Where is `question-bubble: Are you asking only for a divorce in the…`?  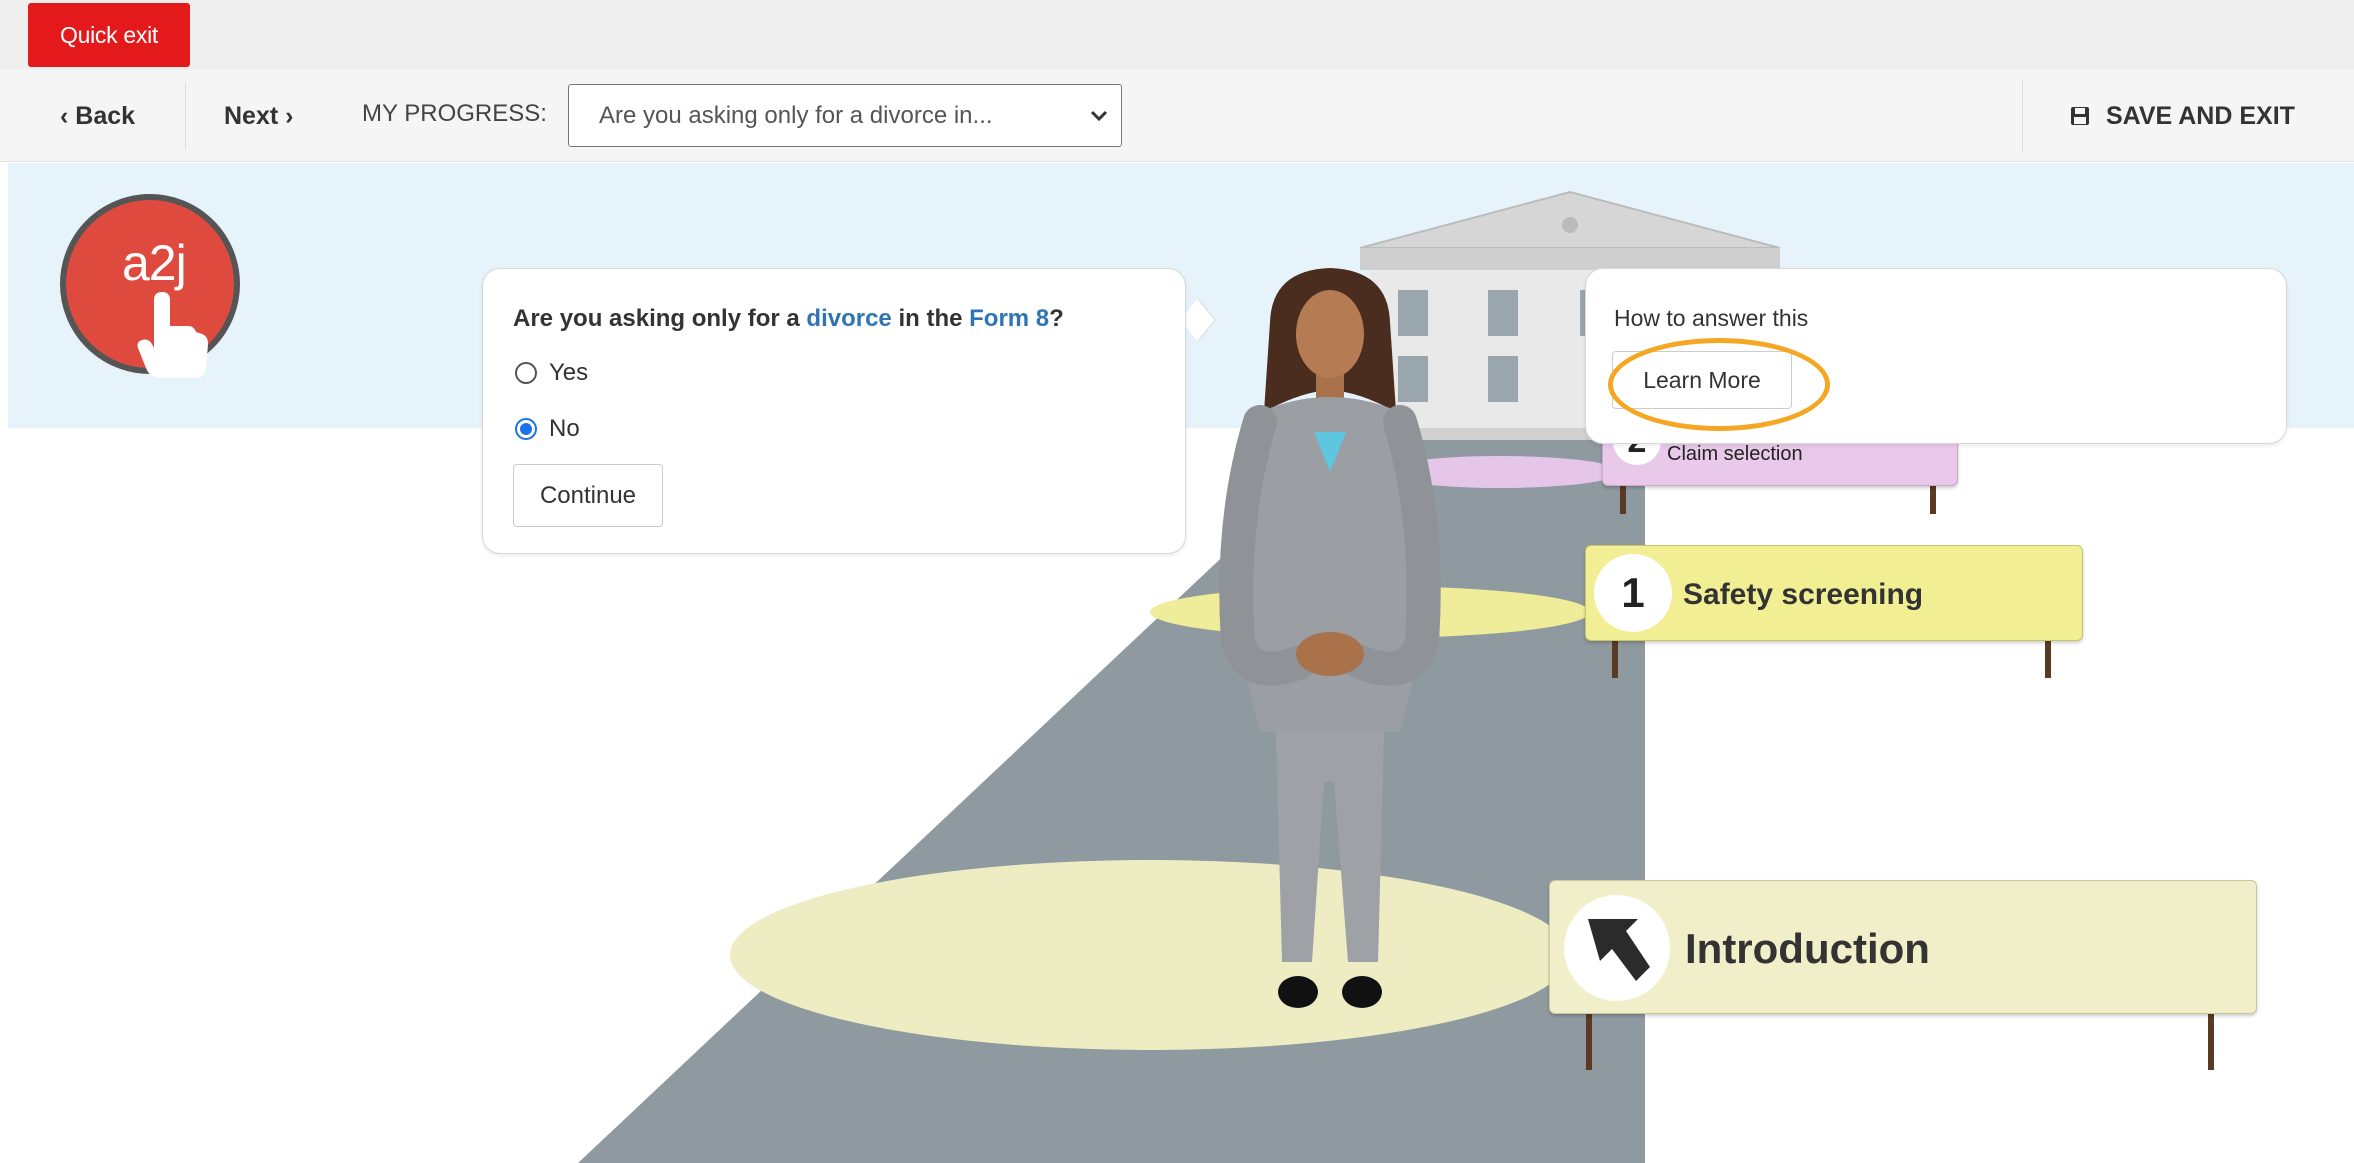 question-bubble: Are you asking only for a divorce in the… is located at coordinates (834, 411).